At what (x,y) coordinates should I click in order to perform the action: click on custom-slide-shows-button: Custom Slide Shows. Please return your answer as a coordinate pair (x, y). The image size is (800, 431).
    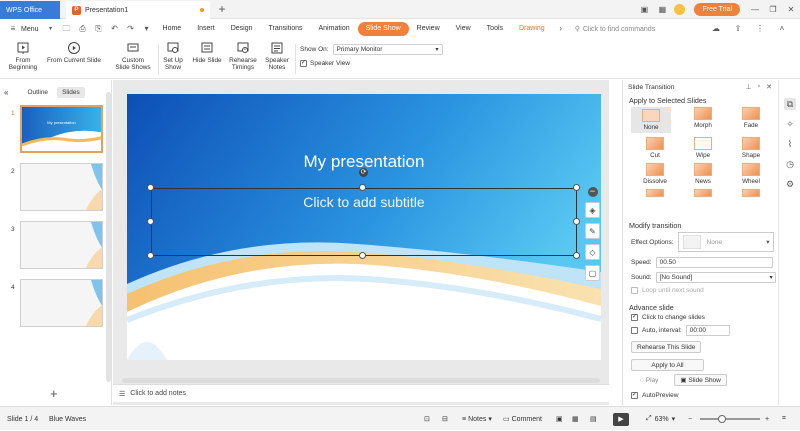
    Looking at the image, I should click on (133, 56).